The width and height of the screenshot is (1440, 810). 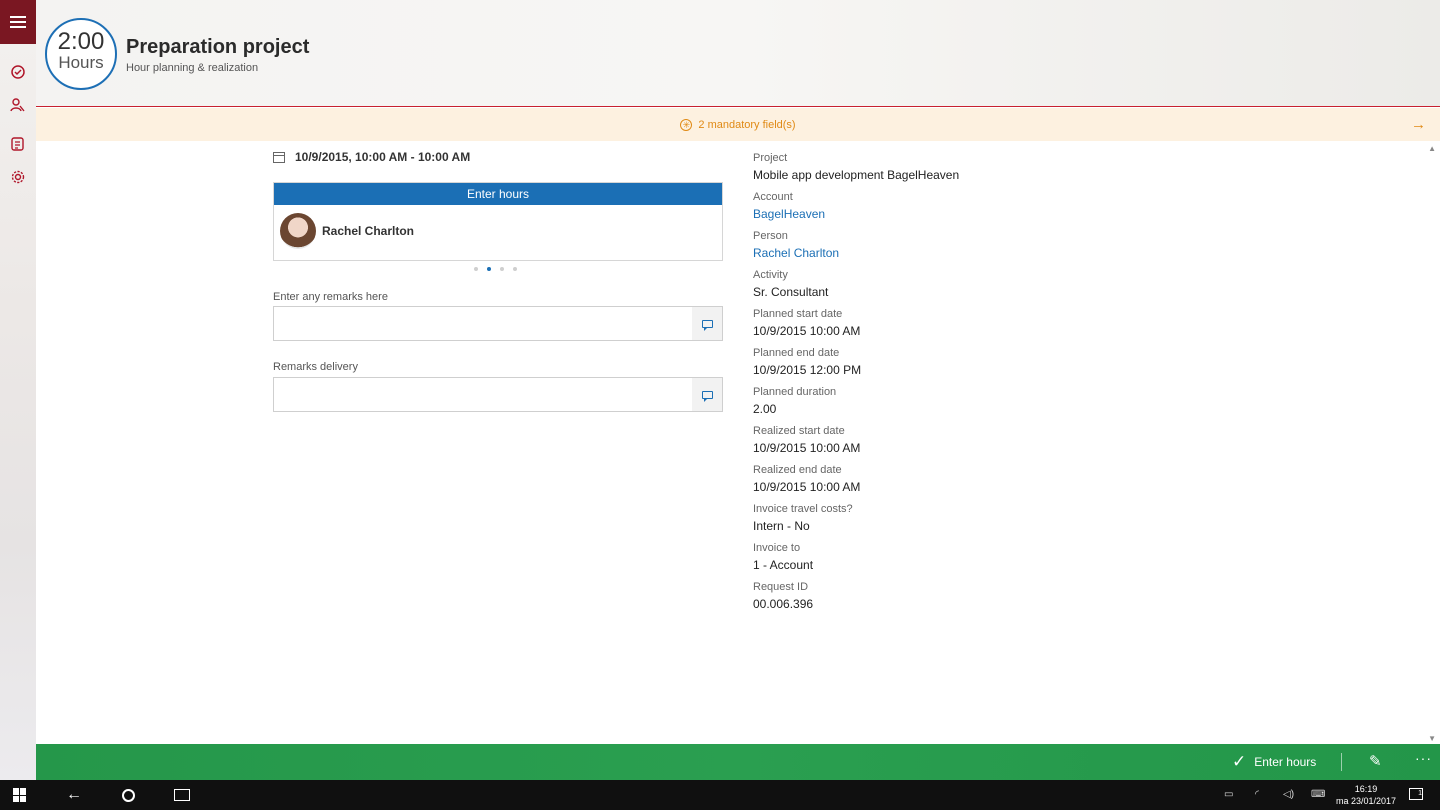 I want to click on enter-hours-header-button: Enter hours, so click(x=498, y=194).